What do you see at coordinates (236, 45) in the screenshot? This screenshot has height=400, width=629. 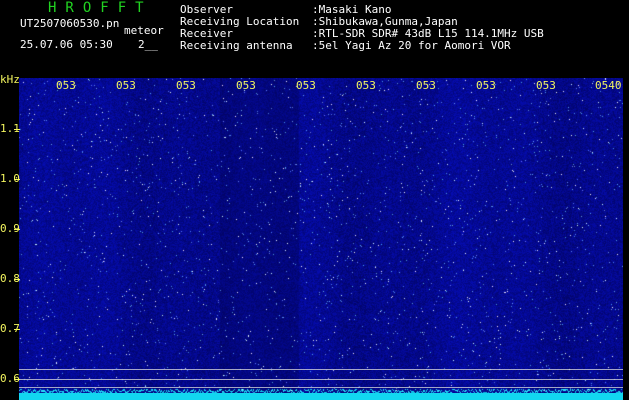 I see `metadata-key: Receiving antenna` at bounding box center [236, 45].